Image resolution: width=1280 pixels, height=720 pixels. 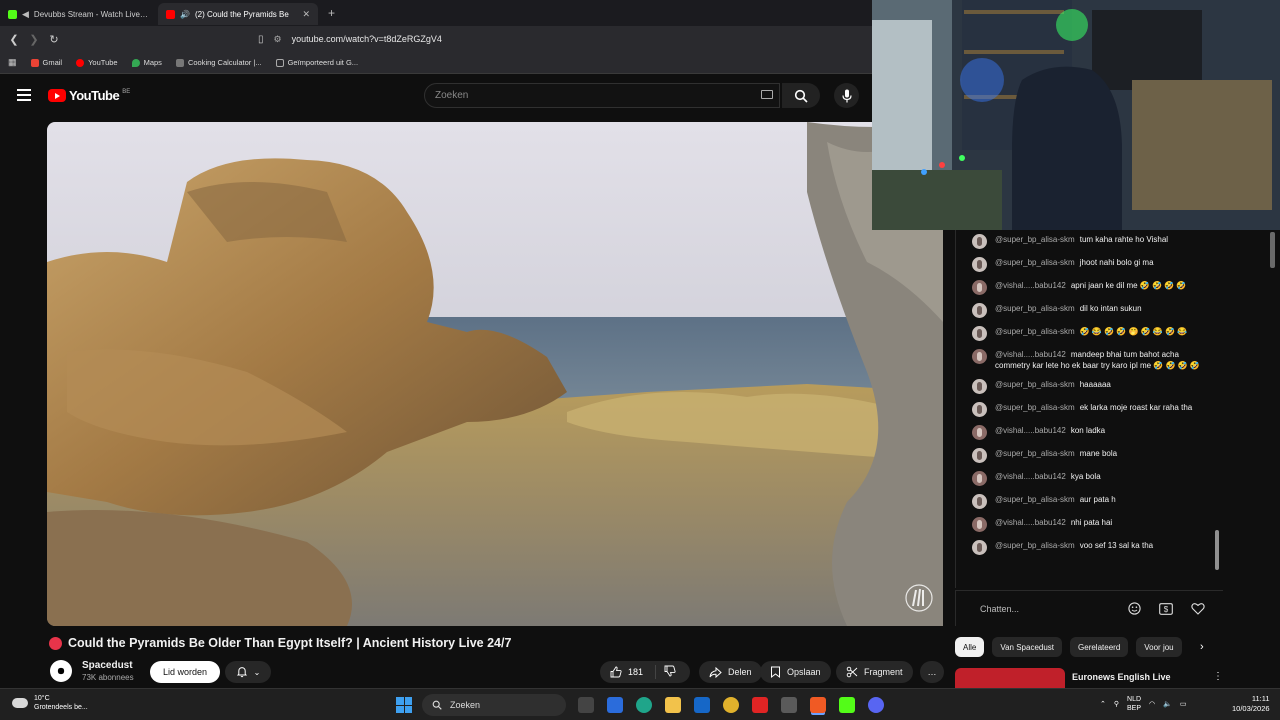 What do you see at coordinates (12, 62) in the screenshot?
I see `apps-grid-icon: ▦` at bounding box center [12, 62].